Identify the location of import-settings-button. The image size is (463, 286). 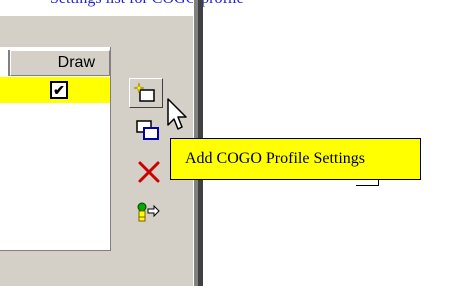
(147, 212).